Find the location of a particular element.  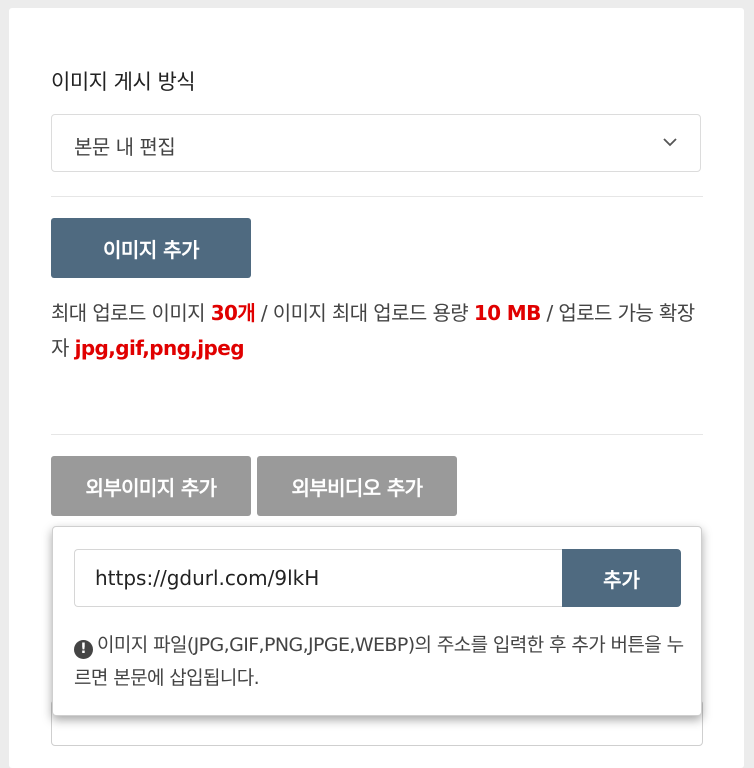

max-upload-size: 10 MB is located at coordinates (507, 313).